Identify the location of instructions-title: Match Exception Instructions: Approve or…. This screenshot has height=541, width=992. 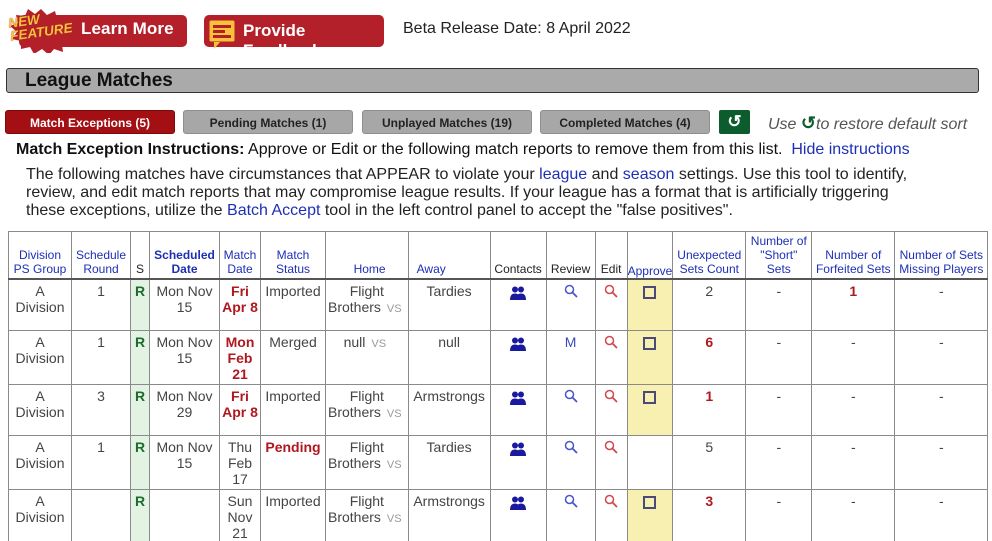
(463, 150).